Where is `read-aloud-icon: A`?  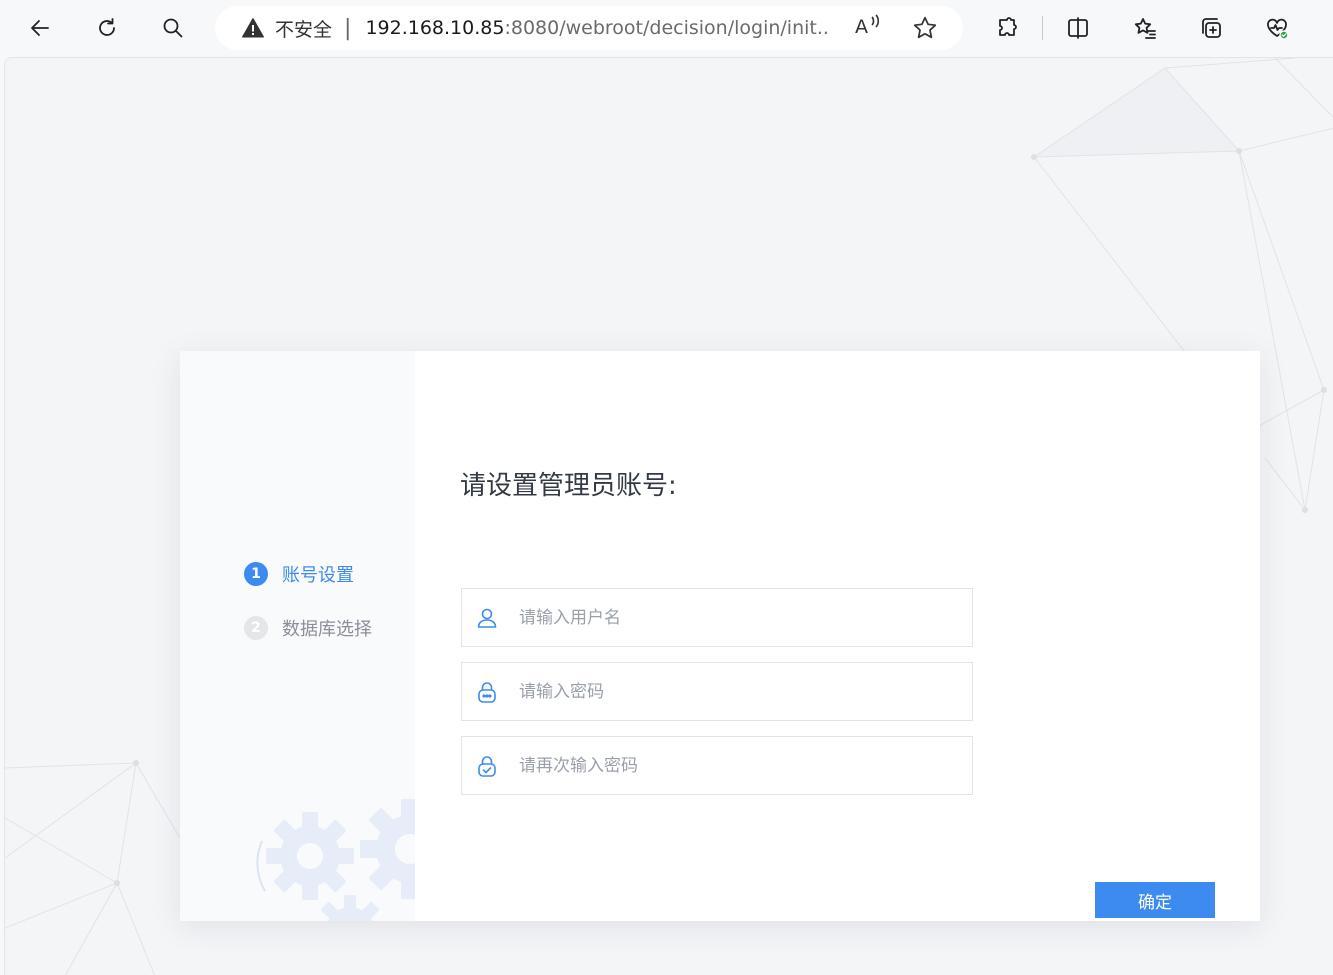
read-aloud-icon: A is located at coordinates (868, 27).